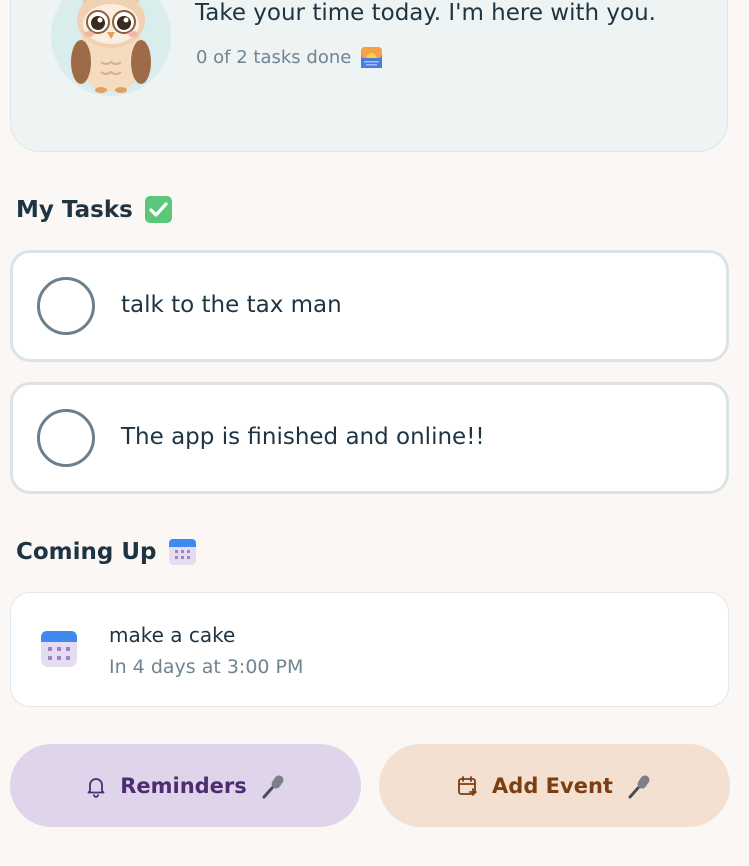 The image size is (749, 866). I want to click on my-tasks-heading: My Tasks, so click(94, 209).